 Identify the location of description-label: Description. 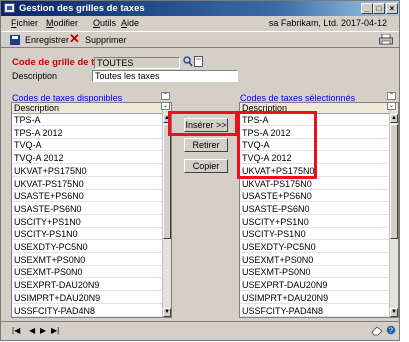
(35, 76).